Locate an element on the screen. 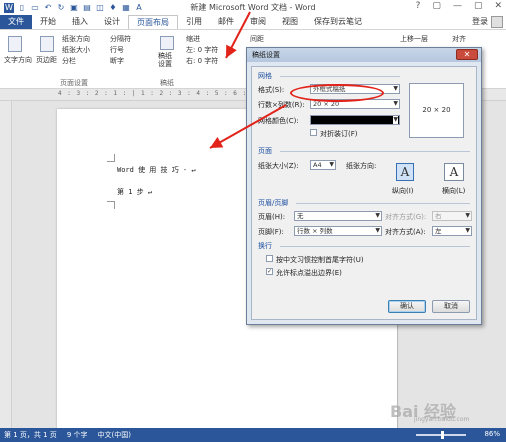 The image size is (506, 442). footer-align-value: 左 is located at coordinates (438, 231).